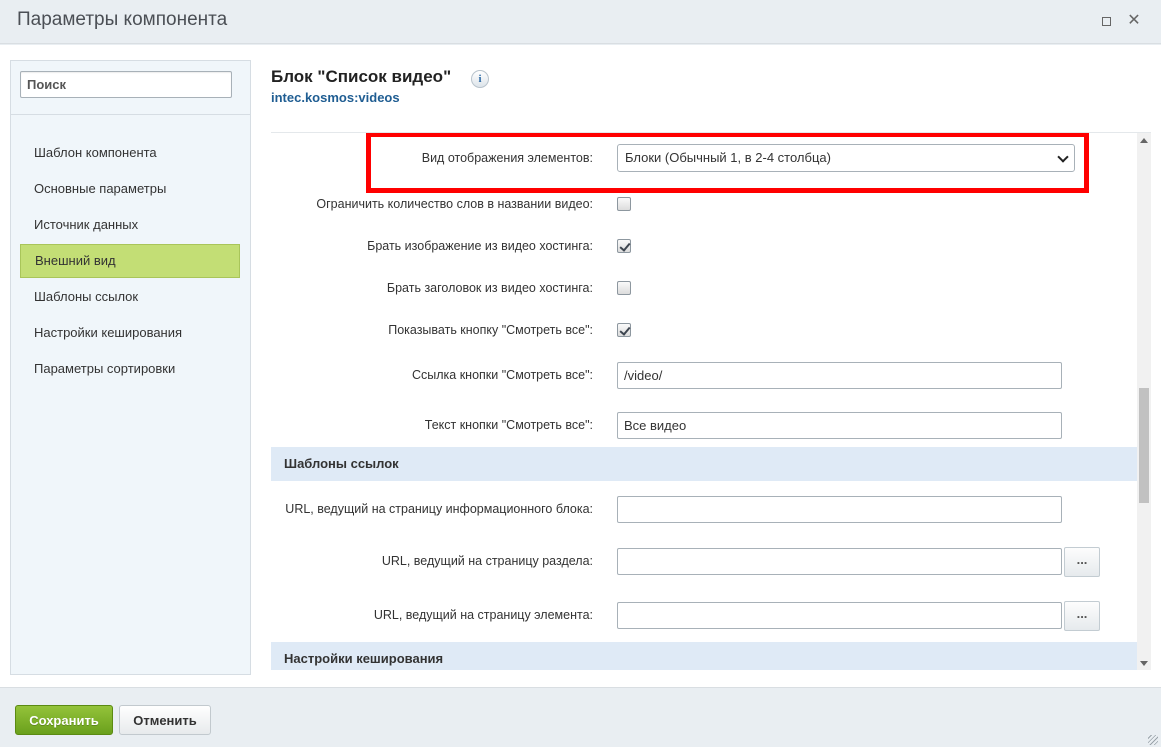  What do you see at coordinates (480, 79) in the screenshot?
I see `info-icon: i` at bounding box center [480, 79].